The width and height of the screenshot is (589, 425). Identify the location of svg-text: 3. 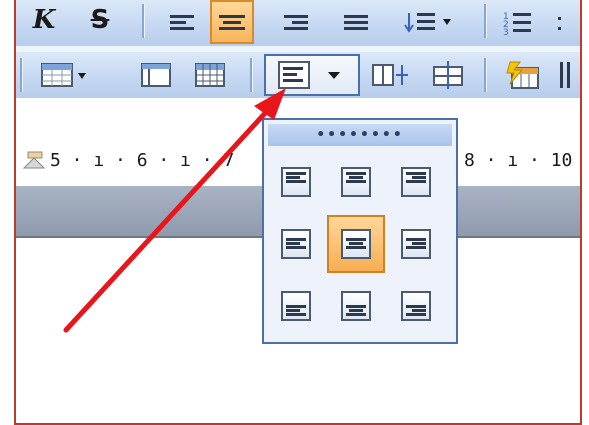
(506, 32).